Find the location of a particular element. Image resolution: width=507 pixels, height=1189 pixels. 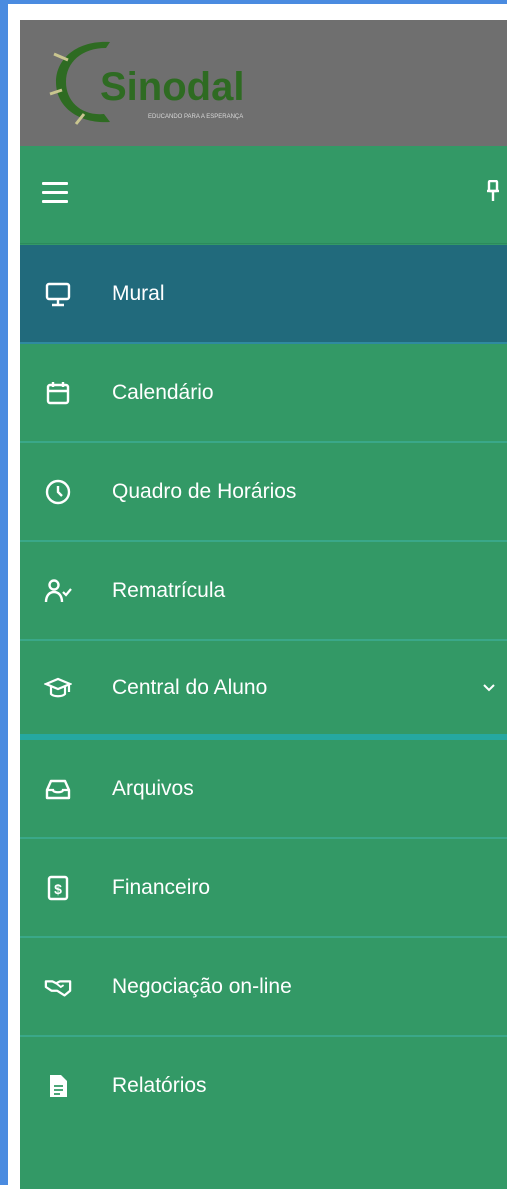

sidebar-item-label: Mural is located at coordinates (138, 293).